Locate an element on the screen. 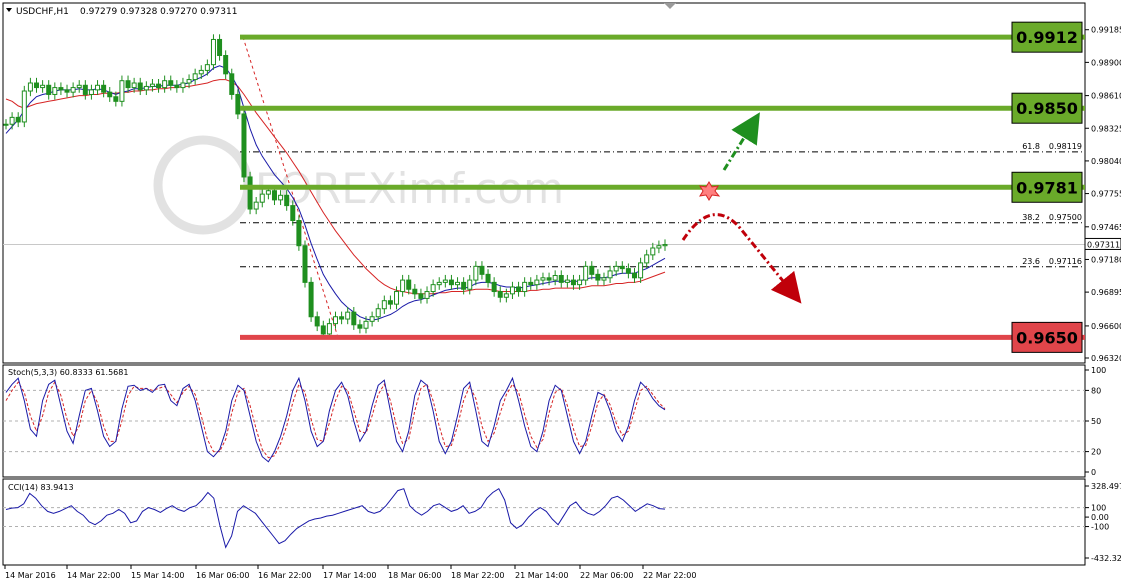  stoch-axis-label: 50 is located at coordinates (1096, 421).